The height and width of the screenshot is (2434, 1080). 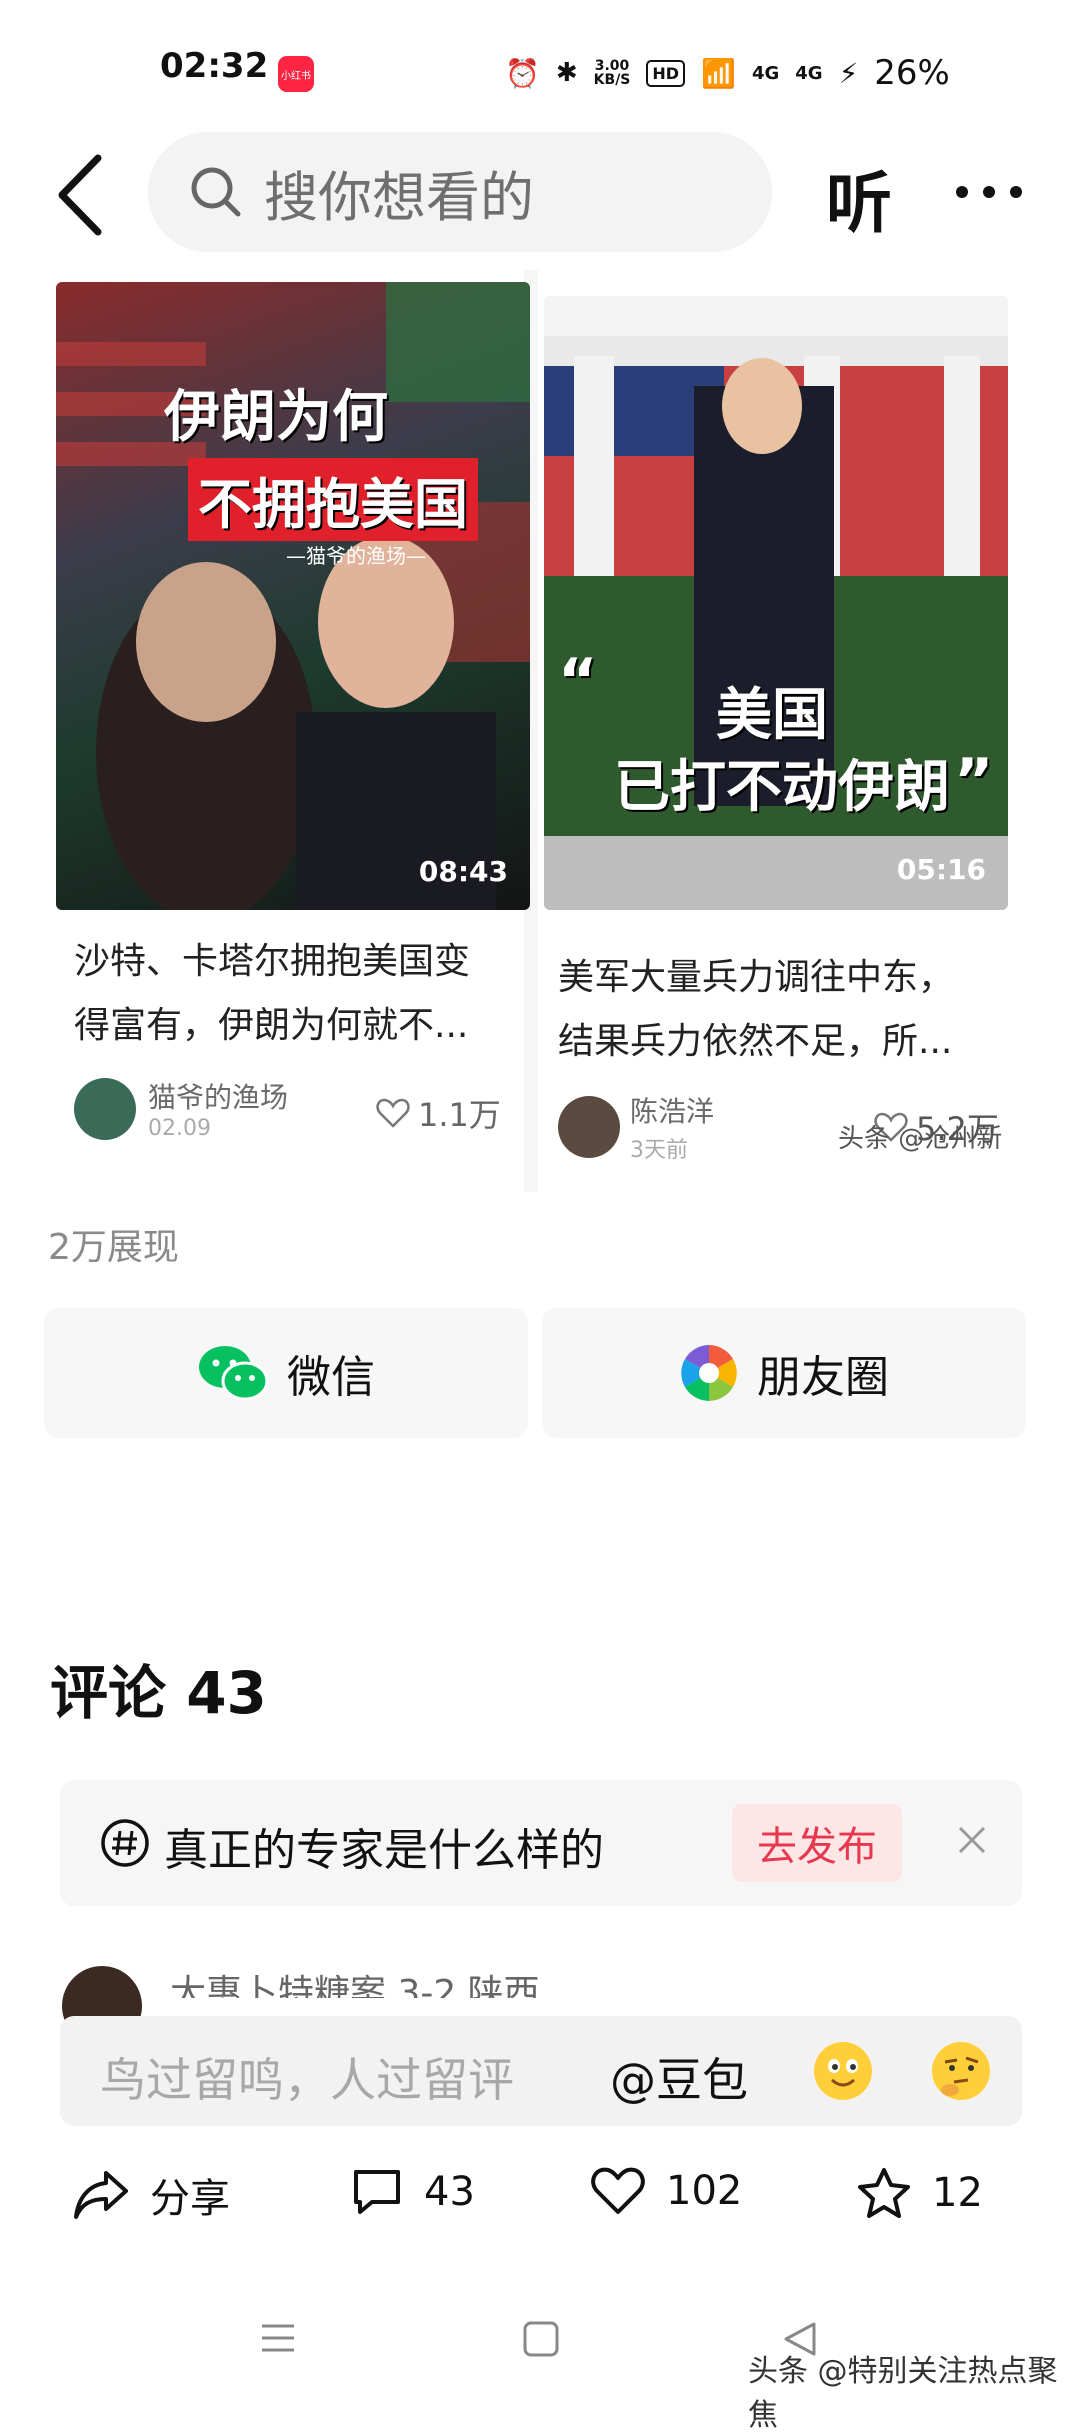 I want to click on thinking-emoji-icon, so click(x=961, y=2071).